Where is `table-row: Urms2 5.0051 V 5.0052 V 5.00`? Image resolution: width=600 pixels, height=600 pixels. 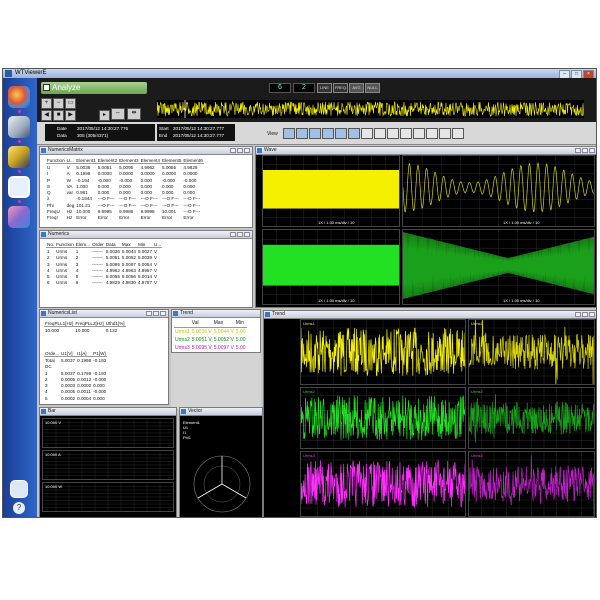
table-row: Urms2 5.0051 V 5.0052 V 5.00 is located at coordinates (210, 340).